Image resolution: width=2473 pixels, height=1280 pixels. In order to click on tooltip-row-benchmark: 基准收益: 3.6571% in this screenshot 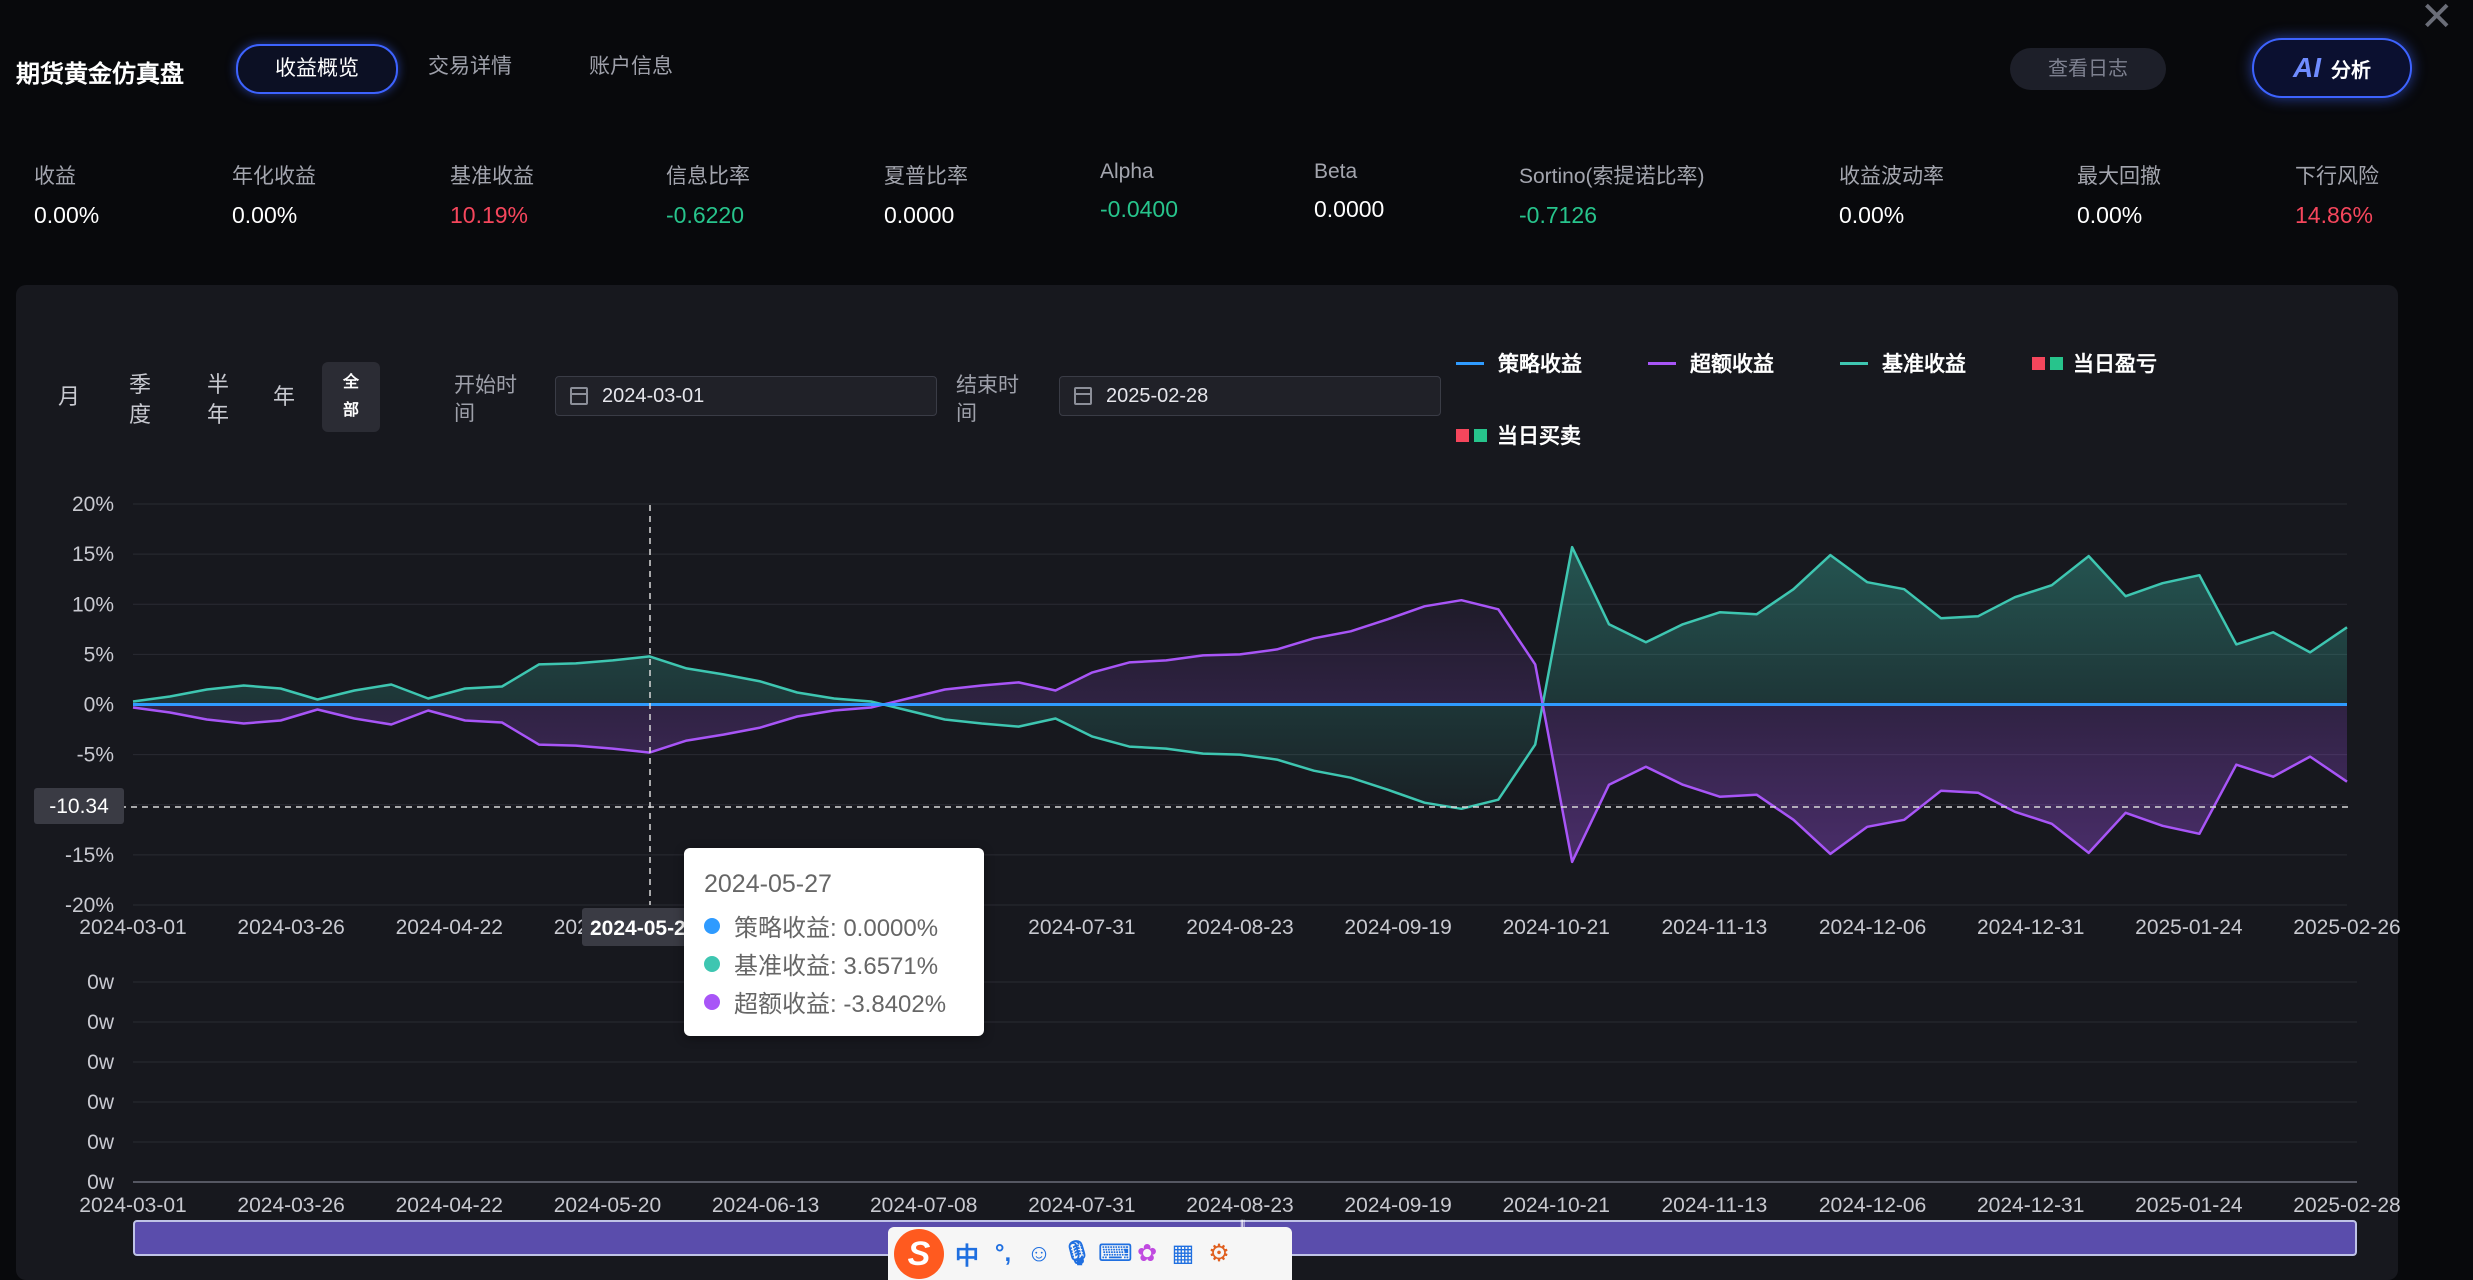, I will do `click(821, 963)`.